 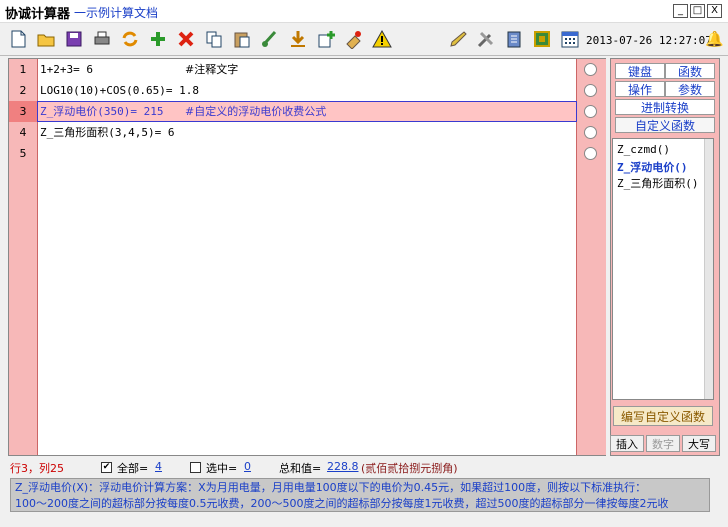 What do you see at coordinates (714, 11) in the screenshot?
I see `close-button: X` at bounding box center [714, 11].